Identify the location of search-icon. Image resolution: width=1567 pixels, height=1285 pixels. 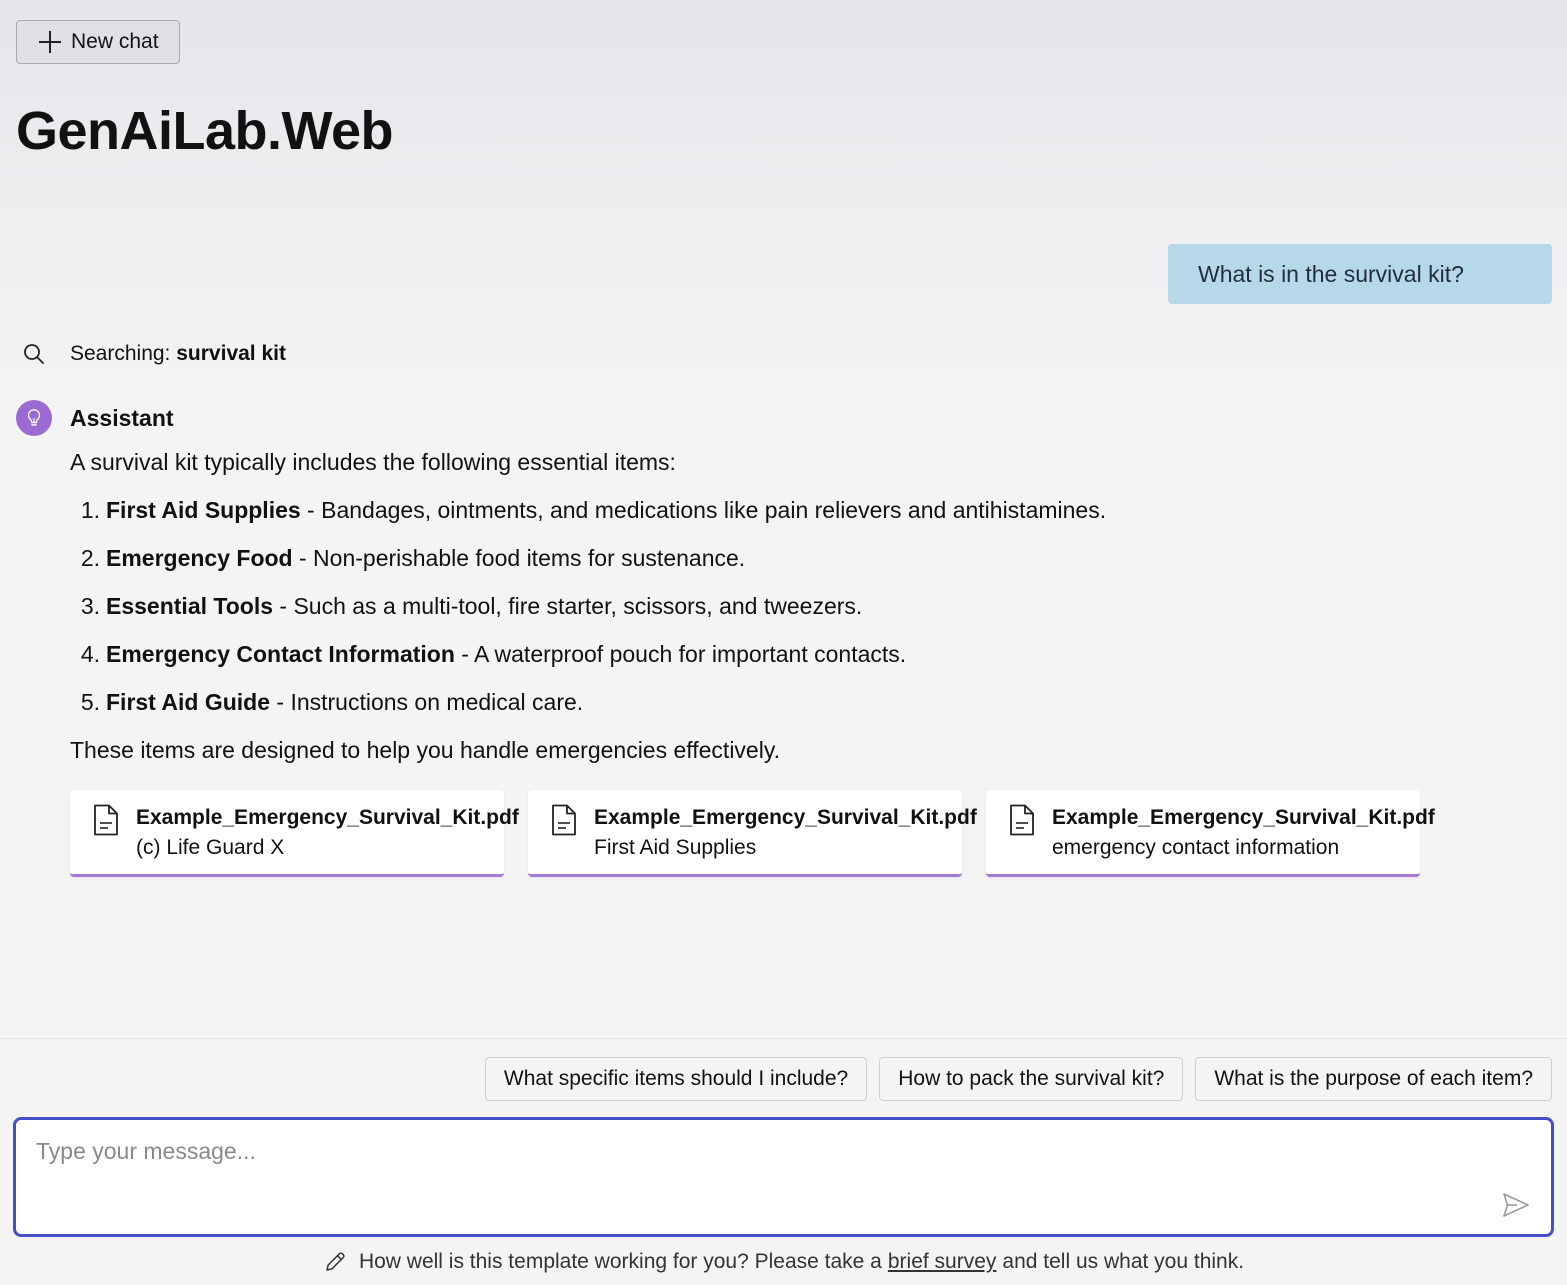
(34, 354).